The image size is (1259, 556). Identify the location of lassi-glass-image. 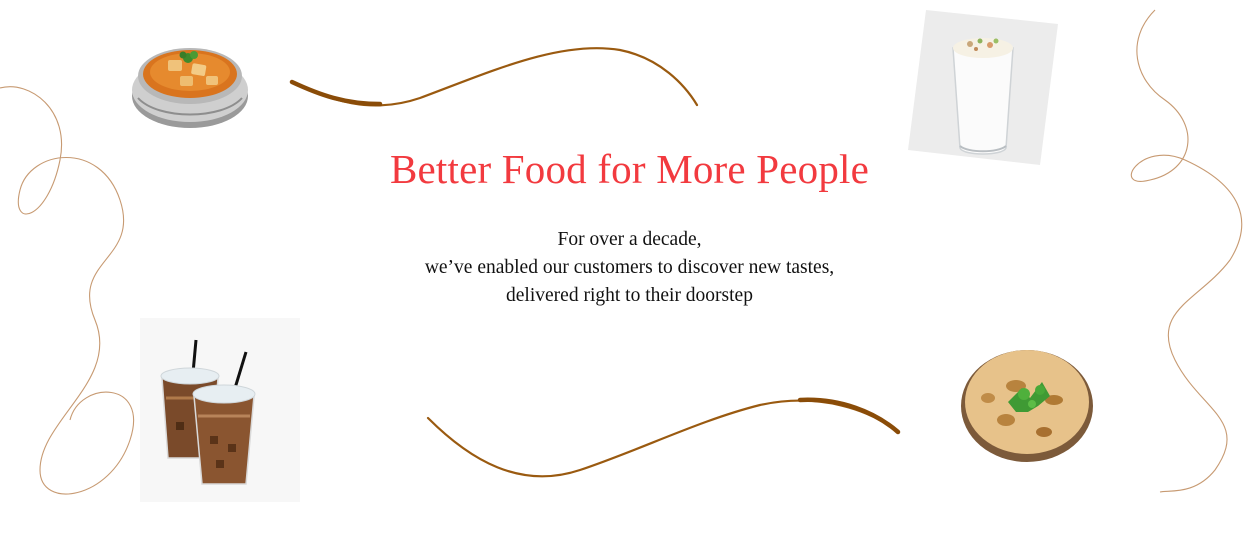
(983, 87).